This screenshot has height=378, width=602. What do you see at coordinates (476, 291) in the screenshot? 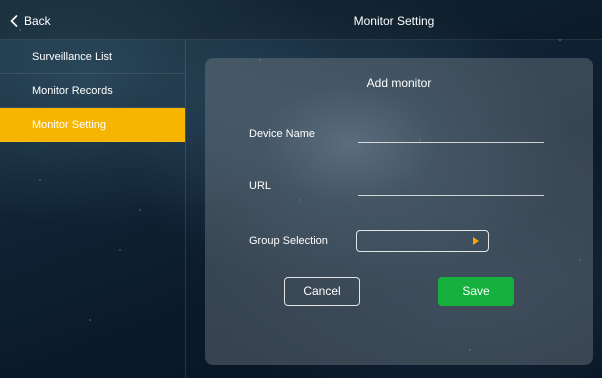
I see `save-button: Save` at bounding box center [476, 291].